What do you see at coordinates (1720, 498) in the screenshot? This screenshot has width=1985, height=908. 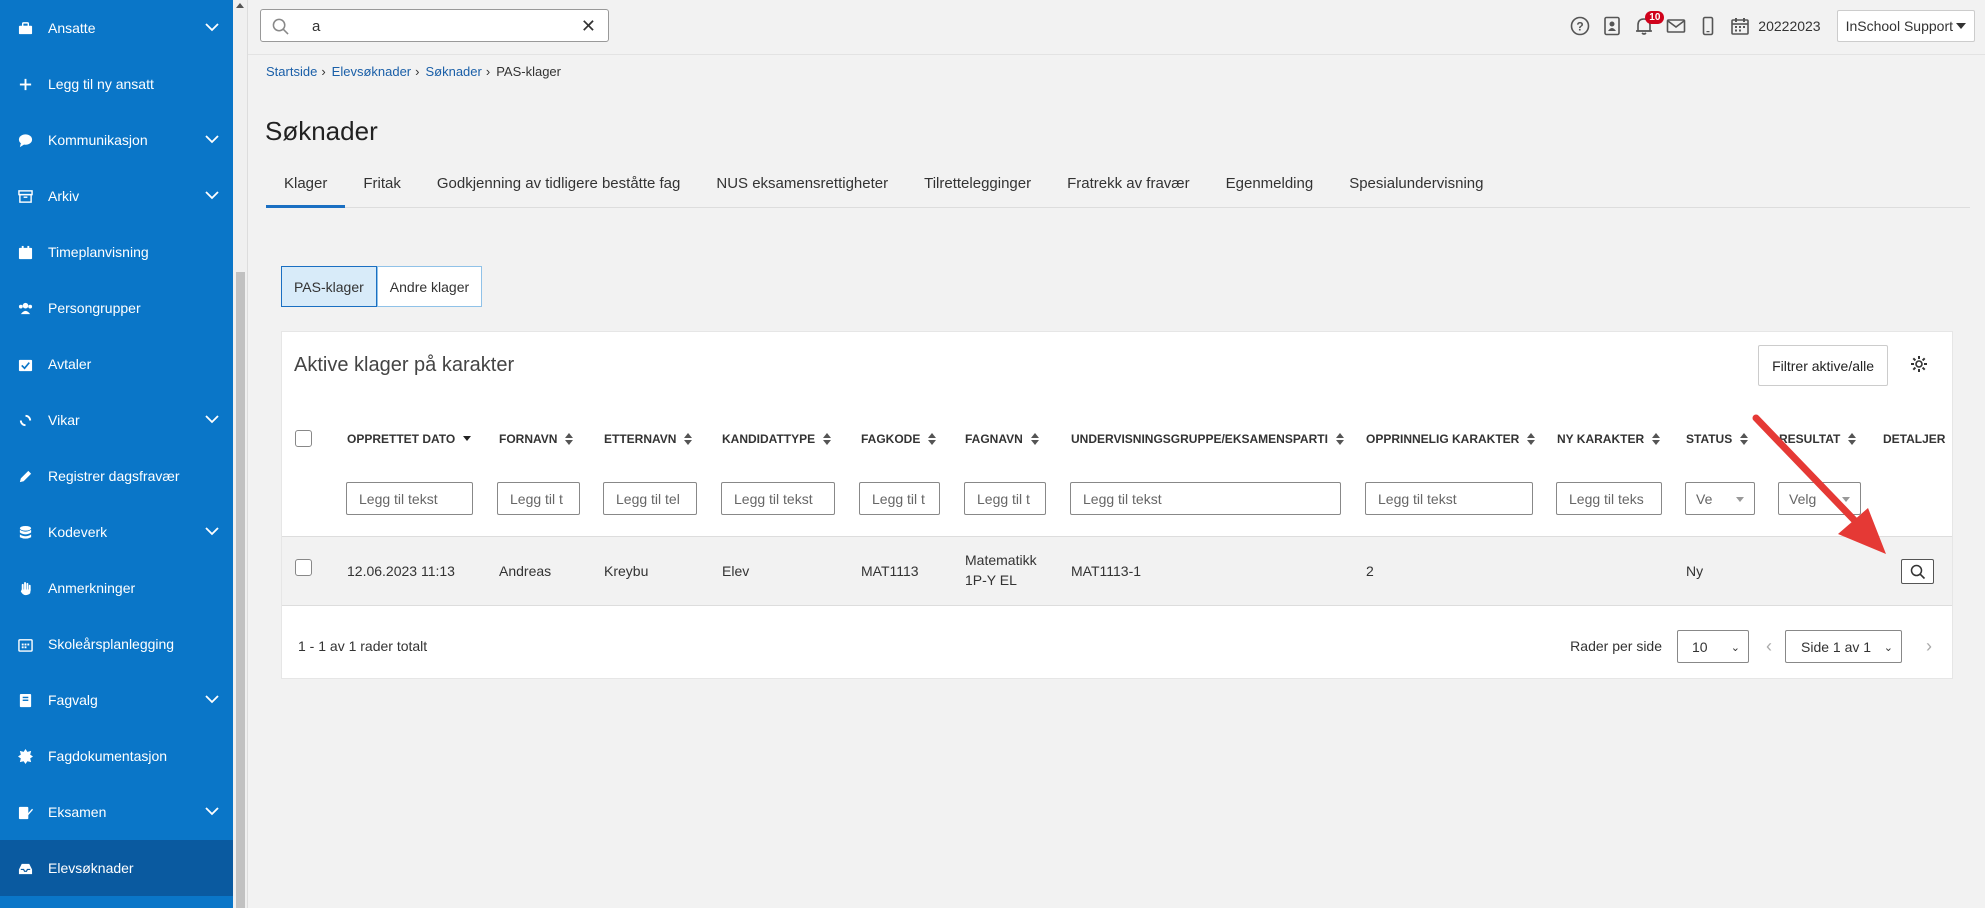 I see `filter-status-select: Ve` at bounding box center [1720, 498].